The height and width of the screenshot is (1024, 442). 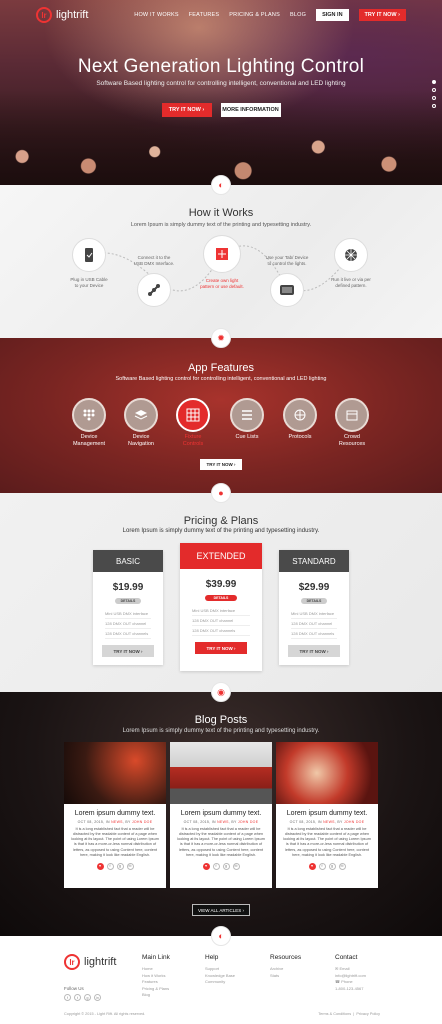 I want to click on footer-link: Archive, so click(x=285, y=969).